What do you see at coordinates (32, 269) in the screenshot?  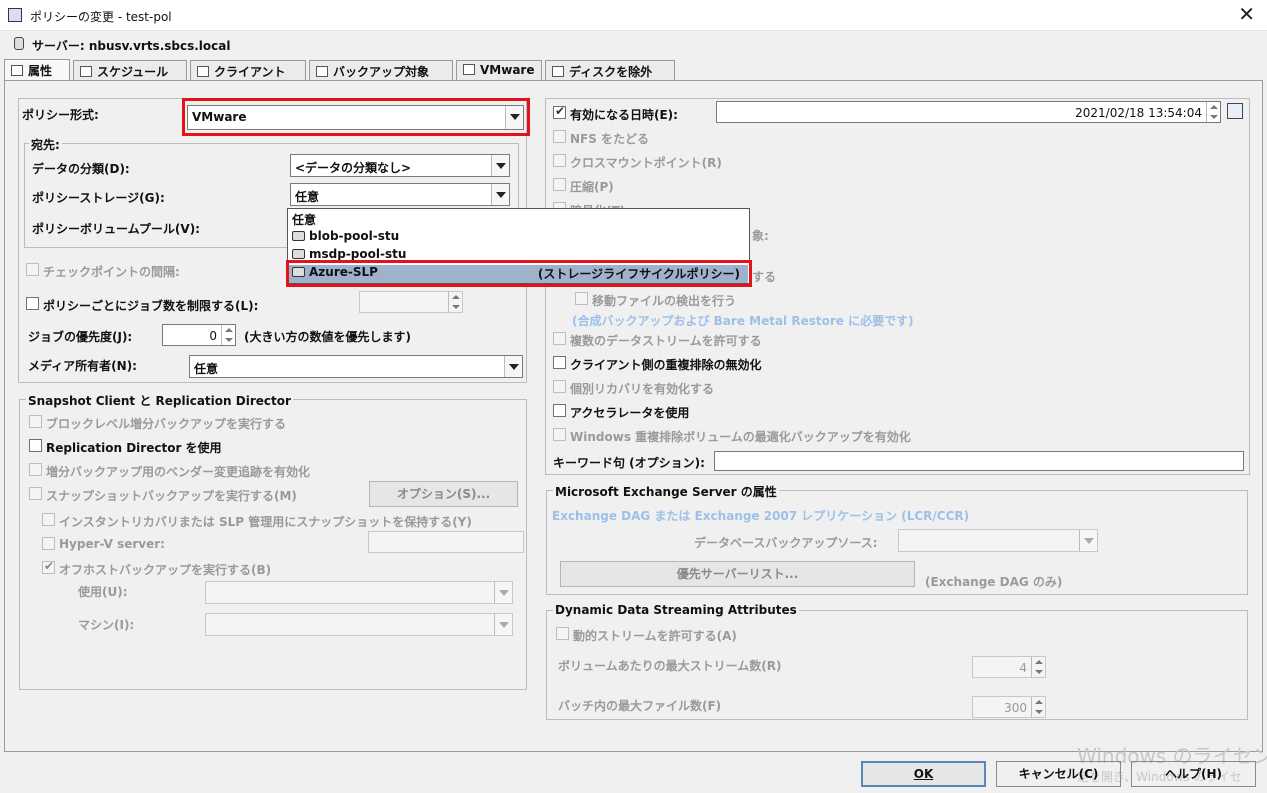 I see `checkpoint-checkbox` at bounding box center [32, 269].